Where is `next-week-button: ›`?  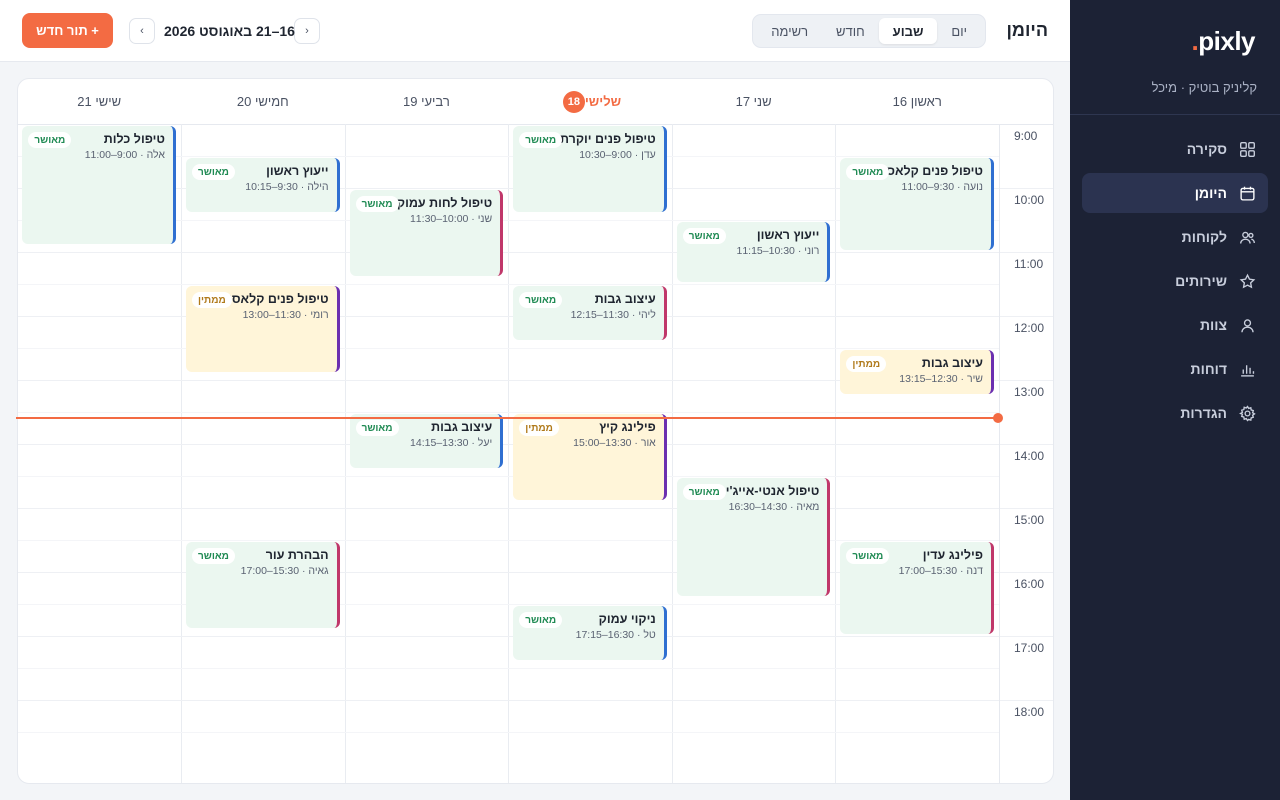 next-week-button: › is located at coordinates (142, 31).